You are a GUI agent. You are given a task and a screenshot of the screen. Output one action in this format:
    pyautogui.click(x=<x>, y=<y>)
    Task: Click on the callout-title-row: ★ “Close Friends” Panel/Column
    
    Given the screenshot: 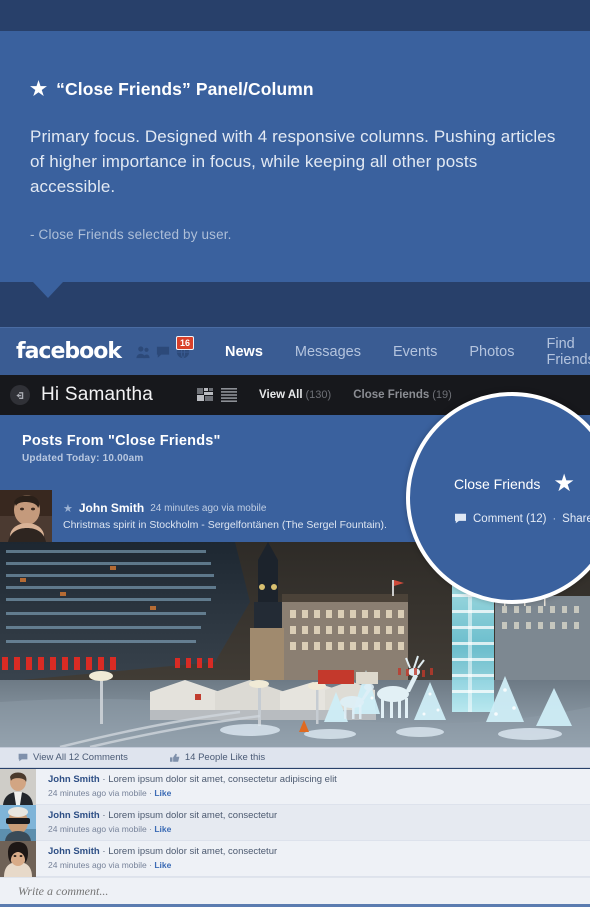 What is the action you would take?
    pyautogui.click(x=295, y=89)
    